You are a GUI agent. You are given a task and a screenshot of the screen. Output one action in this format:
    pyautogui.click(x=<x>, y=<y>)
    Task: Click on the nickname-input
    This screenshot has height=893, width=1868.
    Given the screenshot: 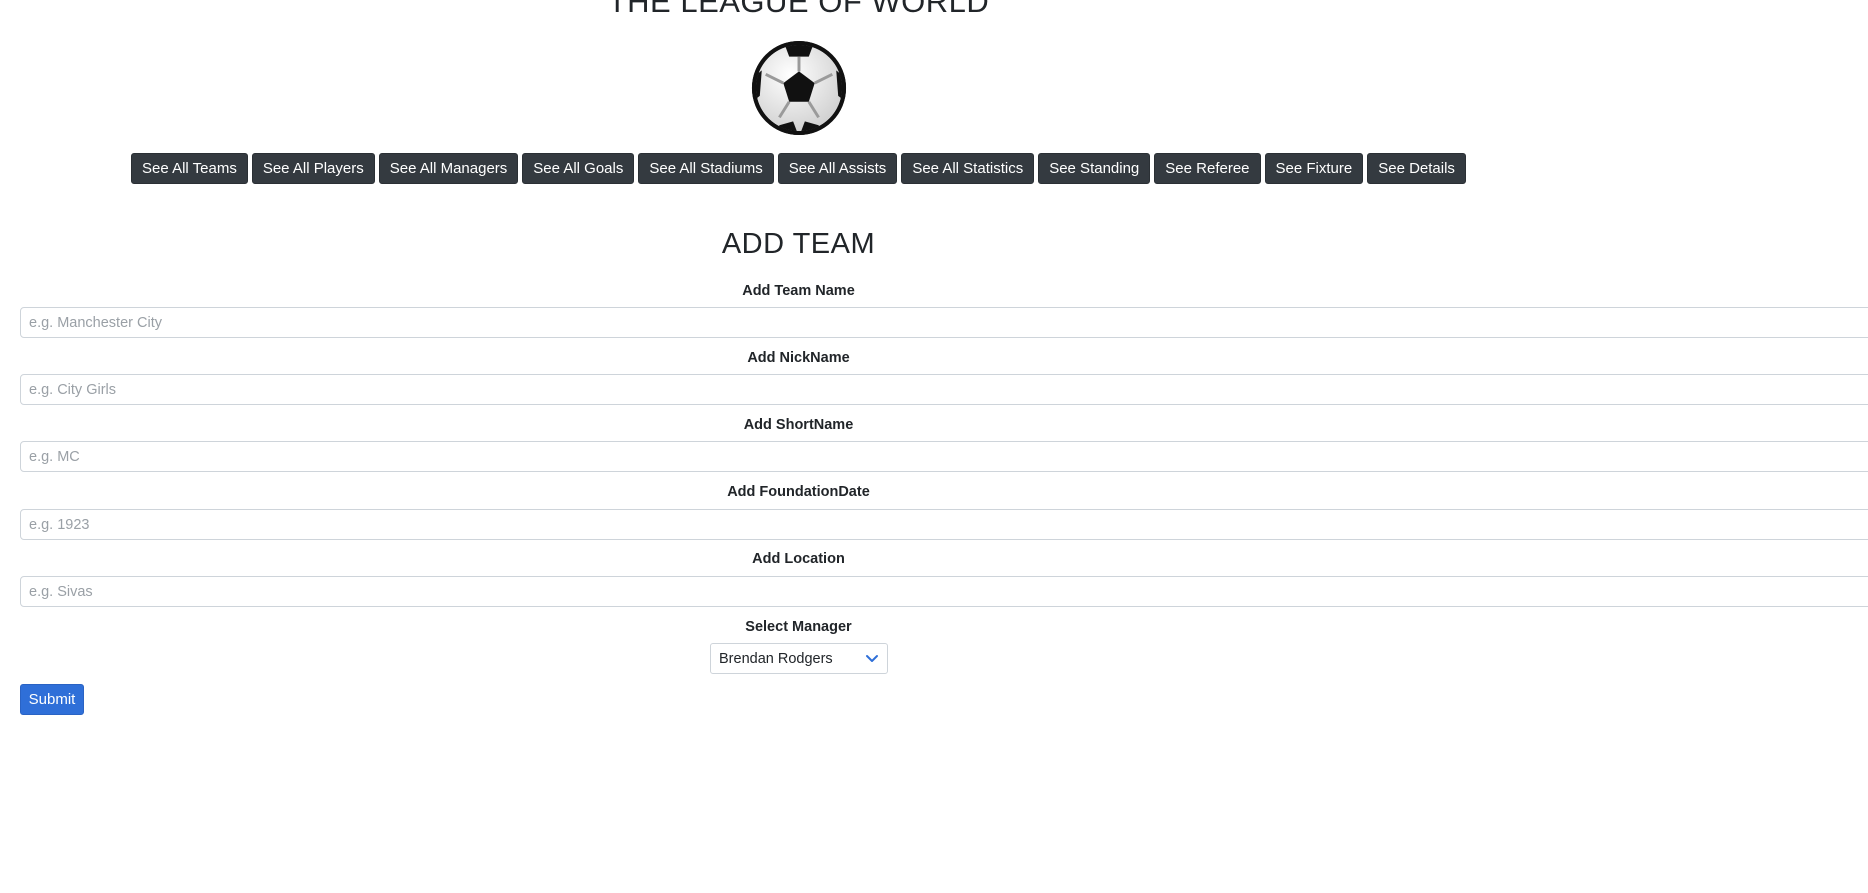 What is the action you would take?
    pyautogui.click(x=944, y=389)
    